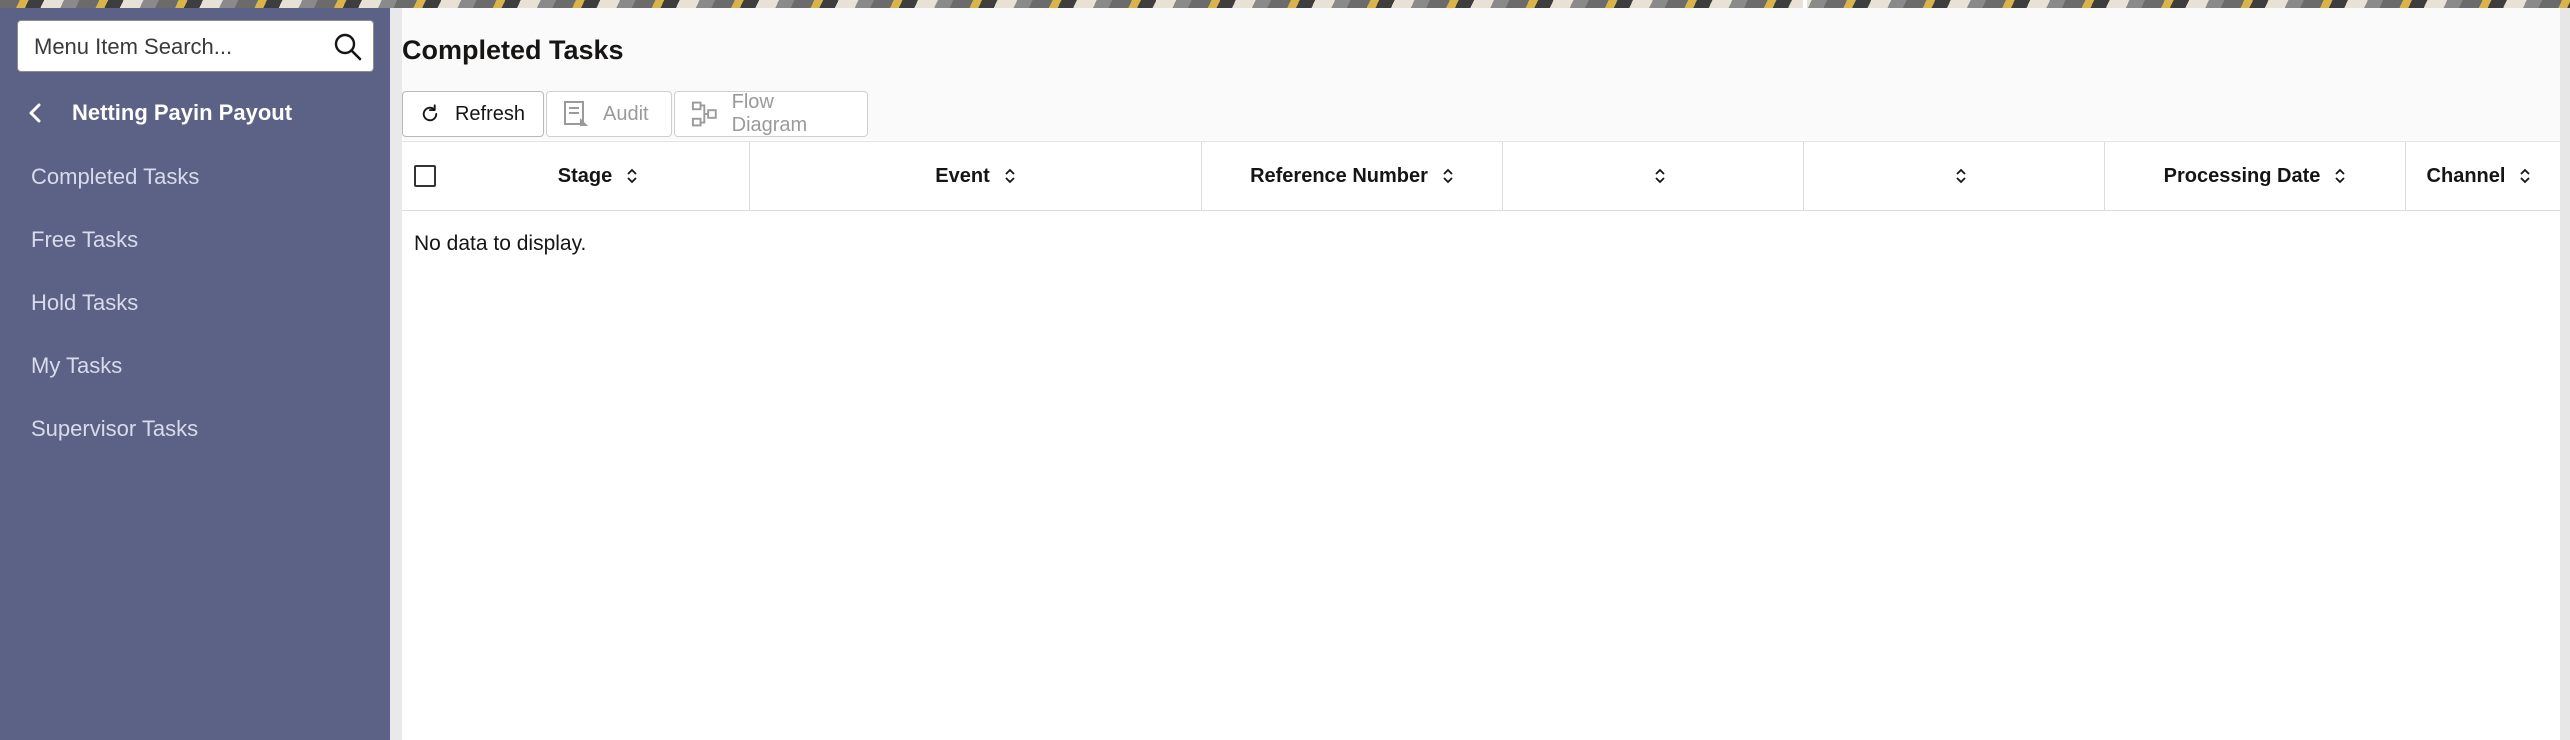 The image size is (2570, 740). I want to click on menu-search, so click(195, 46).